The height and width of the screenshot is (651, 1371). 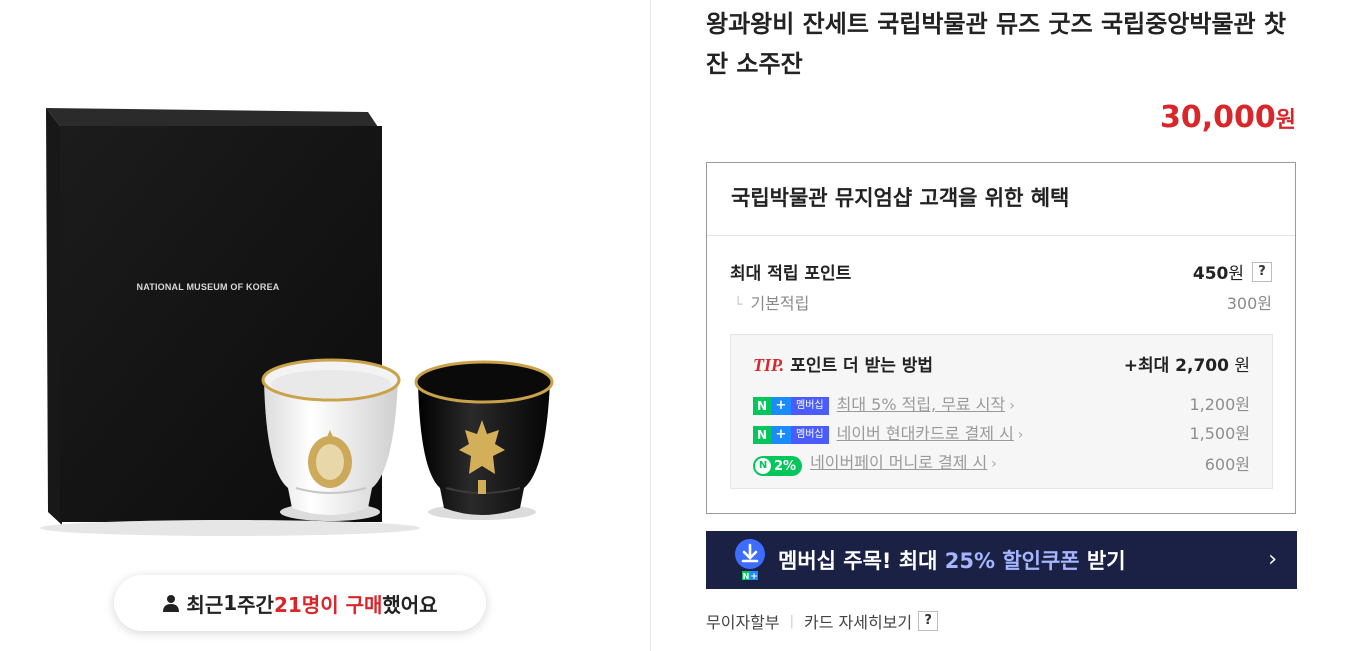 I want to click on max-point-label: 최대 적립 포인트, so click(x=791, y=274).